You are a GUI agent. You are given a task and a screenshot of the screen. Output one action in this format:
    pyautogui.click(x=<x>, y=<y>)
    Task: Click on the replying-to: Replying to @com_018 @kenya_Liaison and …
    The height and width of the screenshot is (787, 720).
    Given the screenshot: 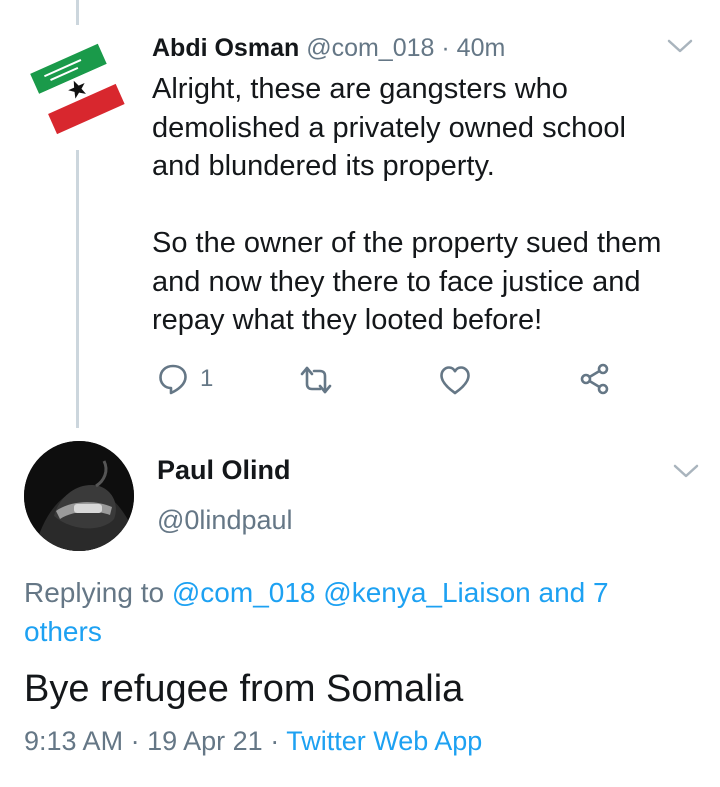 What is the action you would take?
    pyautogui.click(x=354, y=612)
    